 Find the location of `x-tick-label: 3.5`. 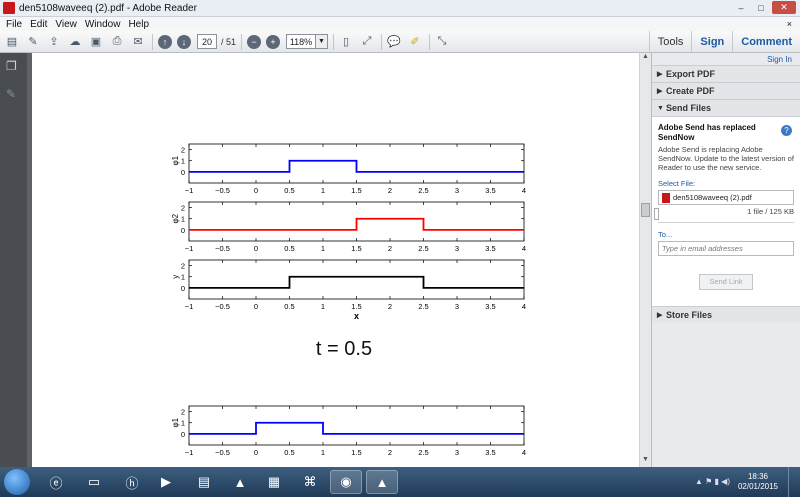

x-tick-label: 3.5 is located at coordinates (490, 190).